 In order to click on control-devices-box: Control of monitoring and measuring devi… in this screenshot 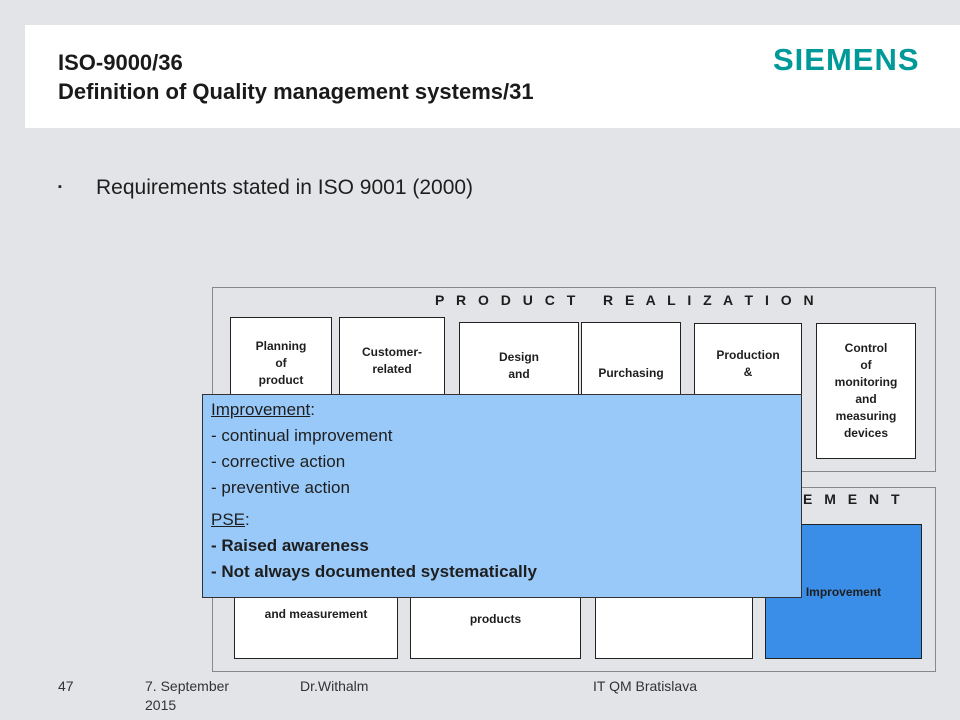, I will do `click(866, 391)`.